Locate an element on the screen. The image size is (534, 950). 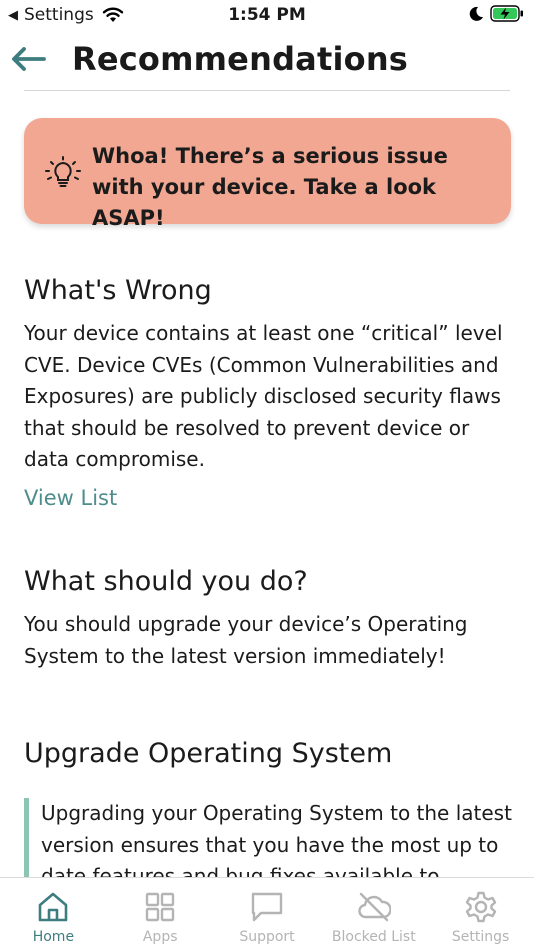
tab-settings-label: Settings is located at coordinates (480, 937).